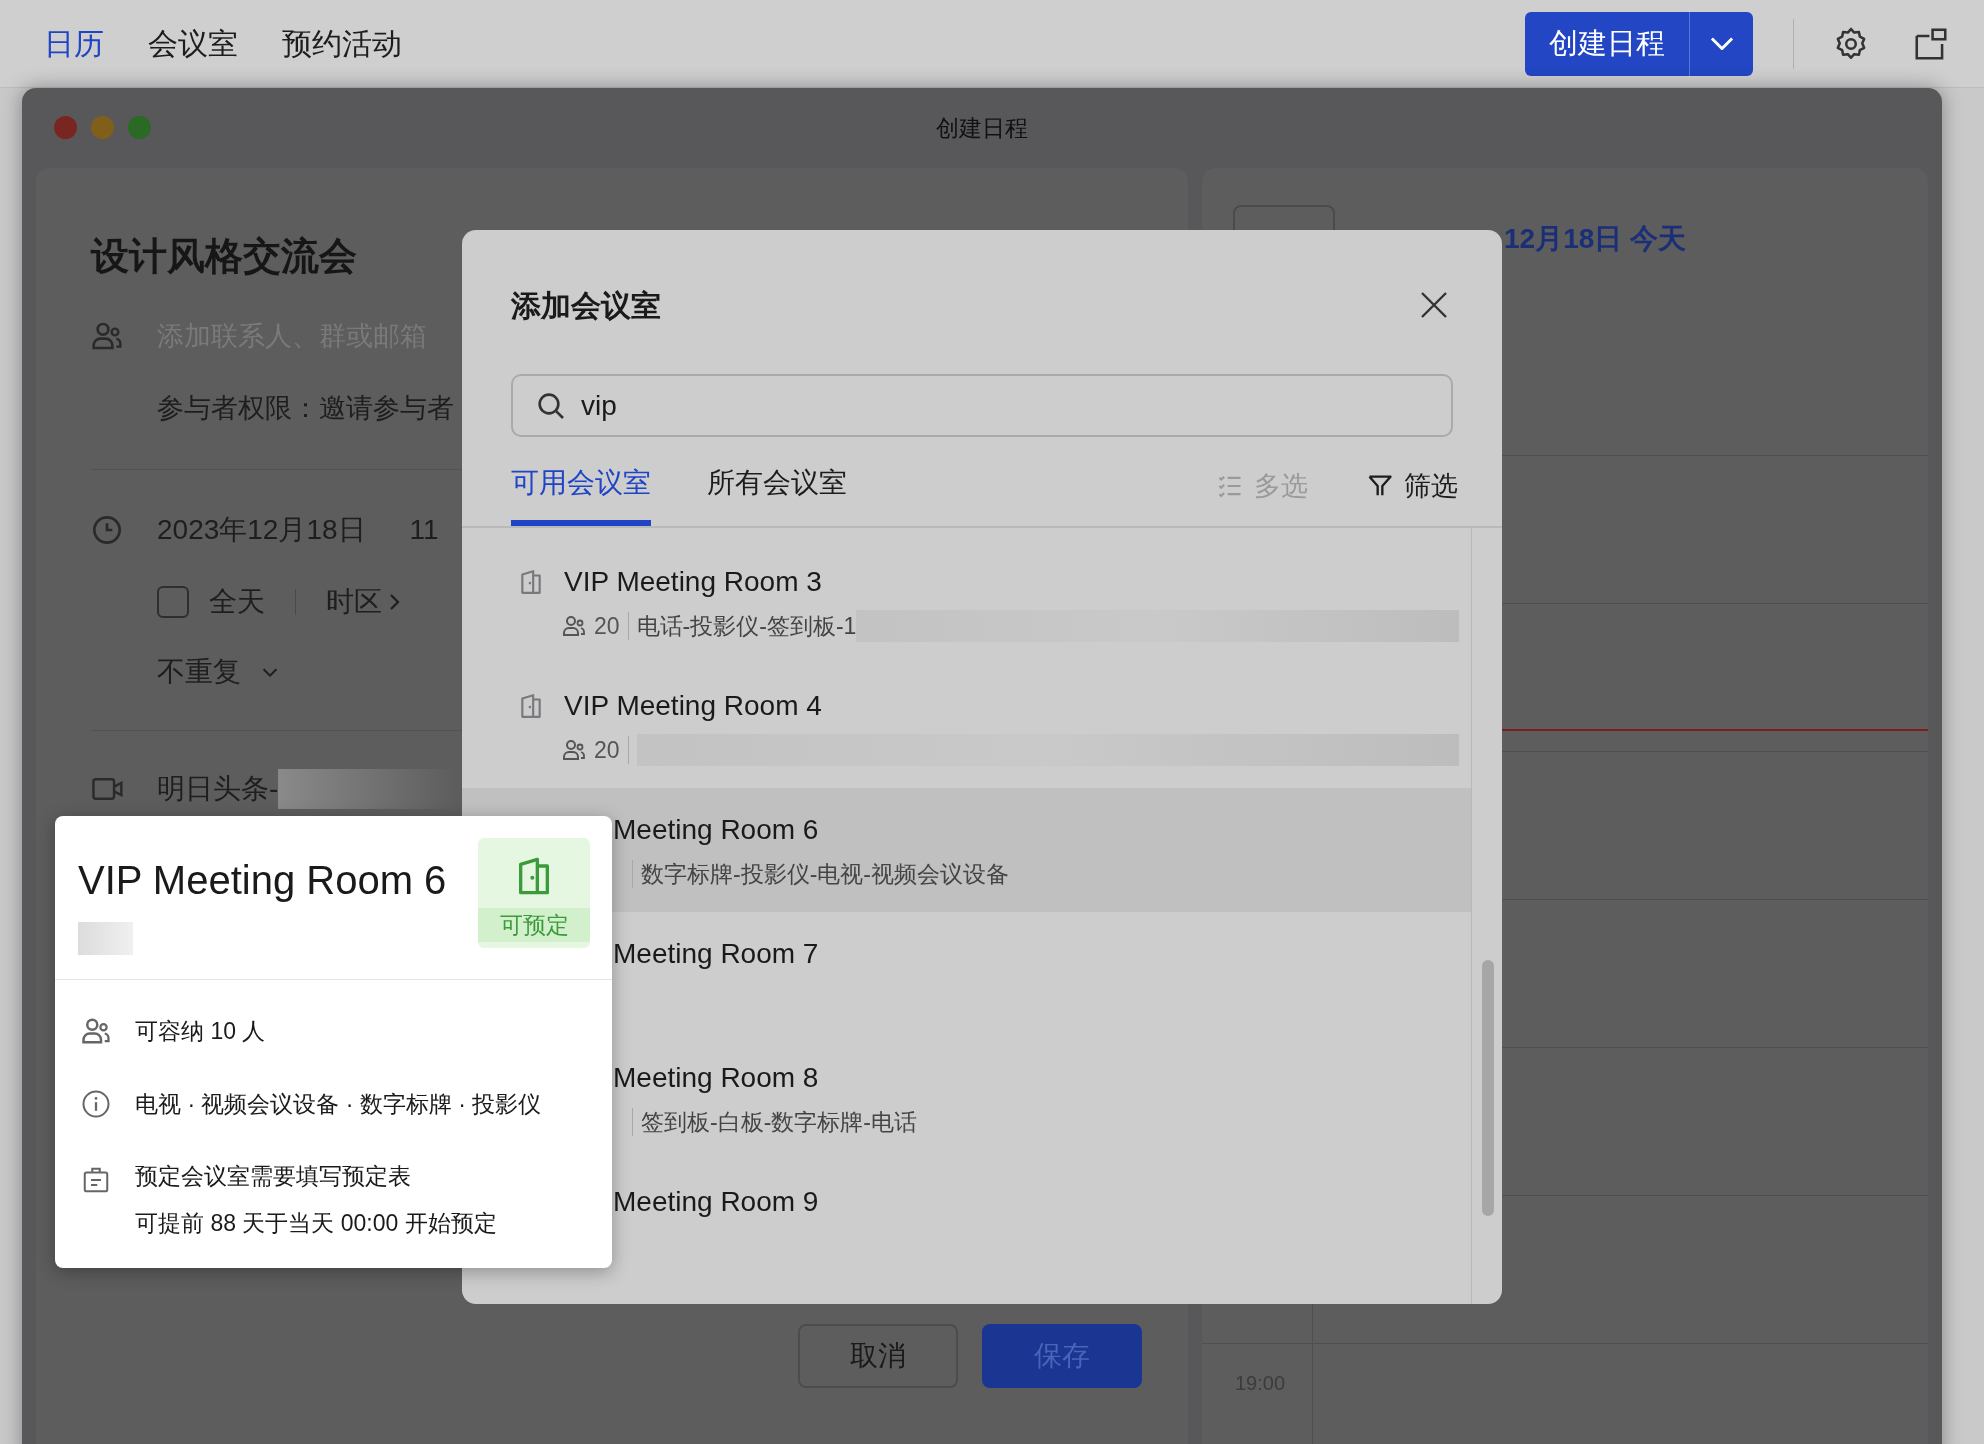 This screenshot has height=1444, width=1984. What do you see at coordinates (746, 626) in the screenshot?
I see `room-facilities: 电话-投影仪-签到板-1` at bounding box center [746, 626].